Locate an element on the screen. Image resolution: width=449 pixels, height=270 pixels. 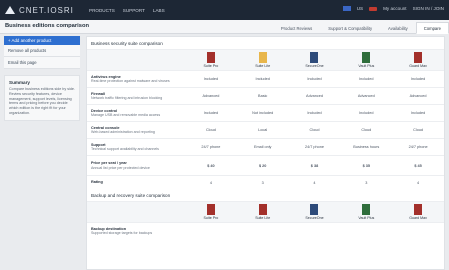
row-value: Local is located at coordinates (263, 130).